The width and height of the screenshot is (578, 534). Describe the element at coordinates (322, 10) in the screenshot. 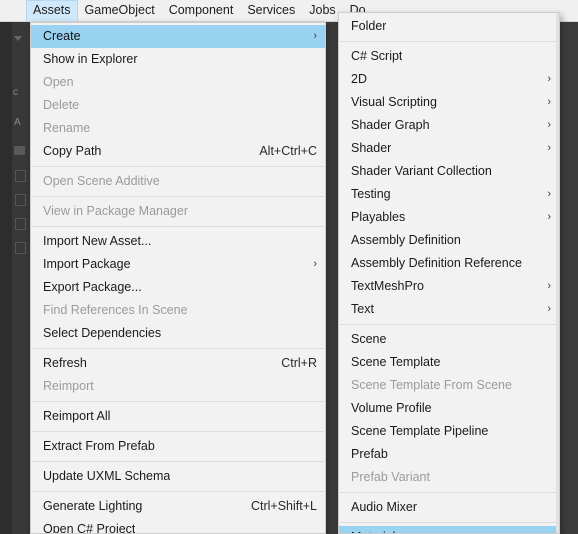

I see `menubar-item-jobs: Jobs` at that location.